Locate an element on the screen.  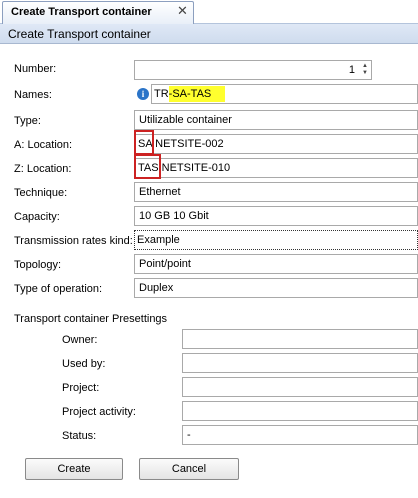
cancel-button: Cancel is located at coordinates (189, 469).